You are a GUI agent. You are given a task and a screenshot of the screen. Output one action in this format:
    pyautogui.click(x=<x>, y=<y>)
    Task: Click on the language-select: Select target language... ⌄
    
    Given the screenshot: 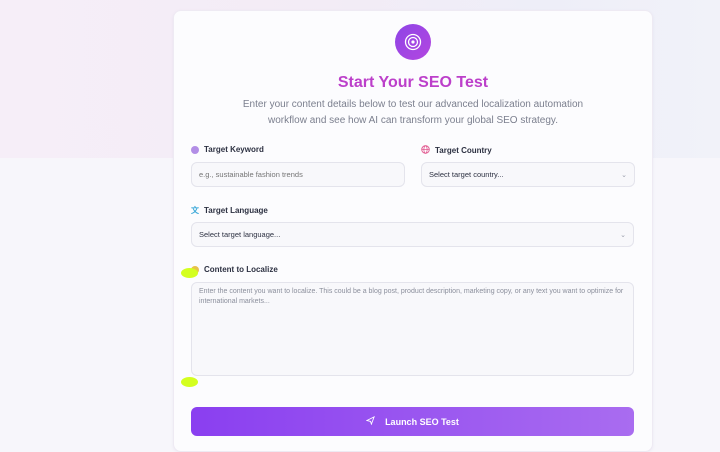 What is the action you would take?
    pyautogui.click(x=412, y=234)
    